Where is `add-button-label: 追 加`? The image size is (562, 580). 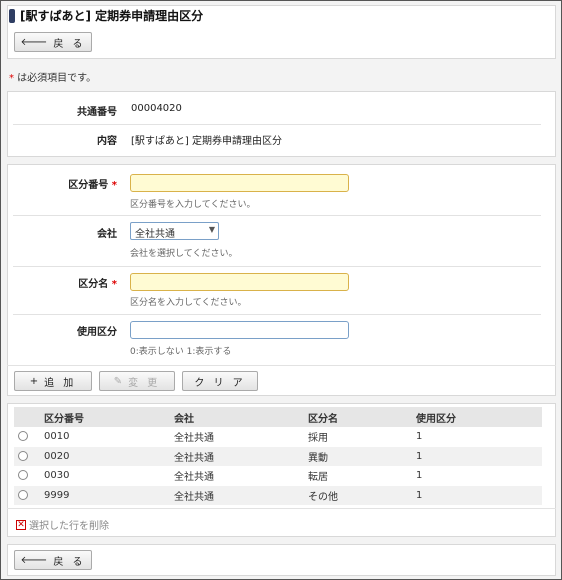 add-button-label: 追 加 is located at coordinates (60, 383).